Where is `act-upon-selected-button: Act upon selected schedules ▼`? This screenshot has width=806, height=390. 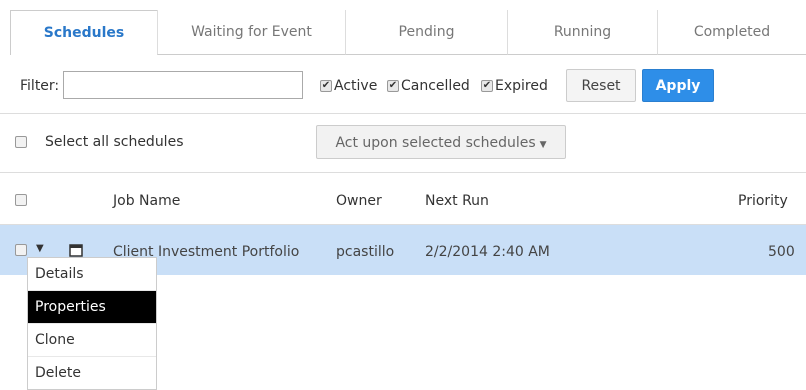
act-upon-selected-button: Act upon selected schedules ▼ is located at coordinates (441, 142).